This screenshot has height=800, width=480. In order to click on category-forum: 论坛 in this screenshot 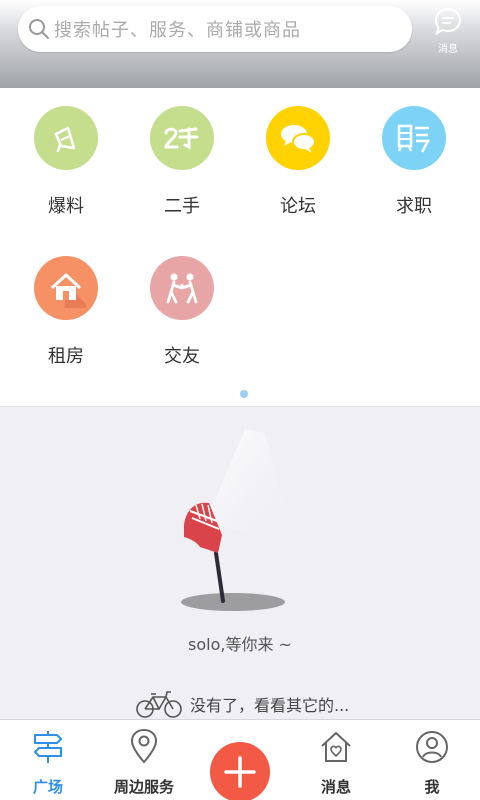, I will do `click(298, 162)`.